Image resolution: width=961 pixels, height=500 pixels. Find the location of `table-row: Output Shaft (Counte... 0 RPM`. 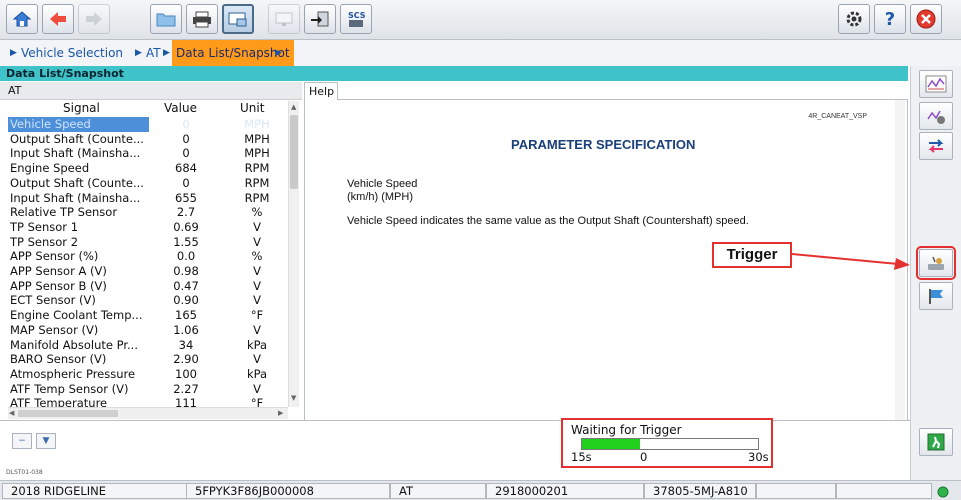

table-row: Output Shaft (Counte... 0 RPM is located at coordinates (149, 183).